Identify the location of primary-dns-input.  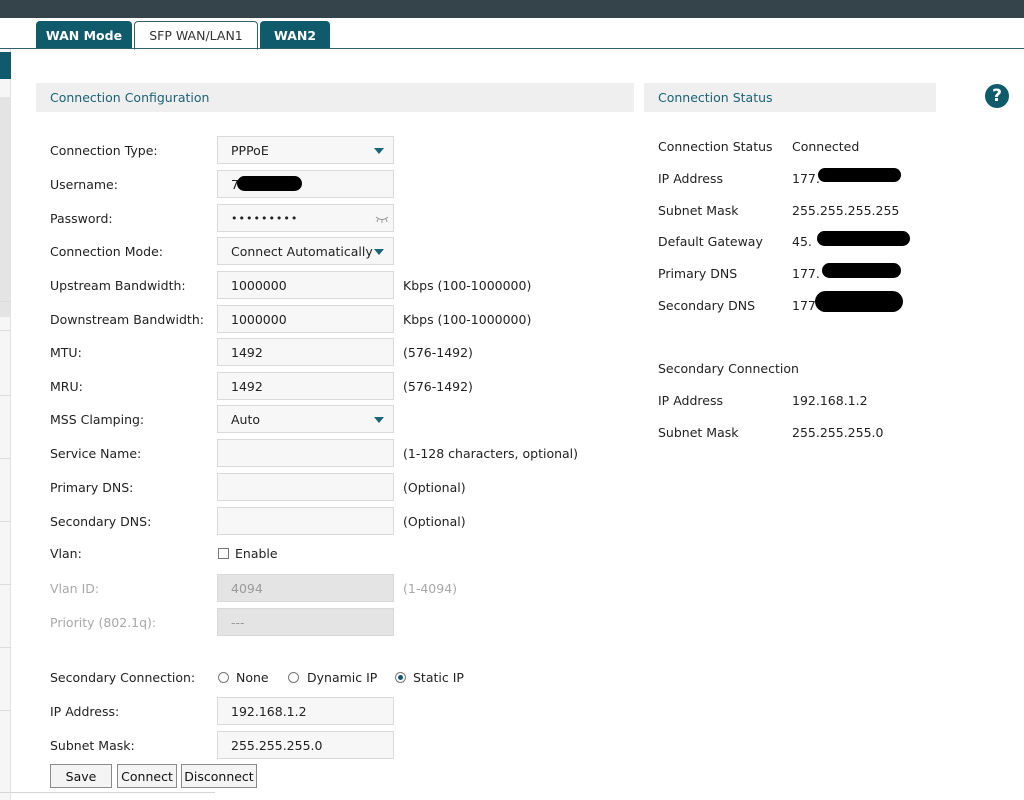
(305, 487).